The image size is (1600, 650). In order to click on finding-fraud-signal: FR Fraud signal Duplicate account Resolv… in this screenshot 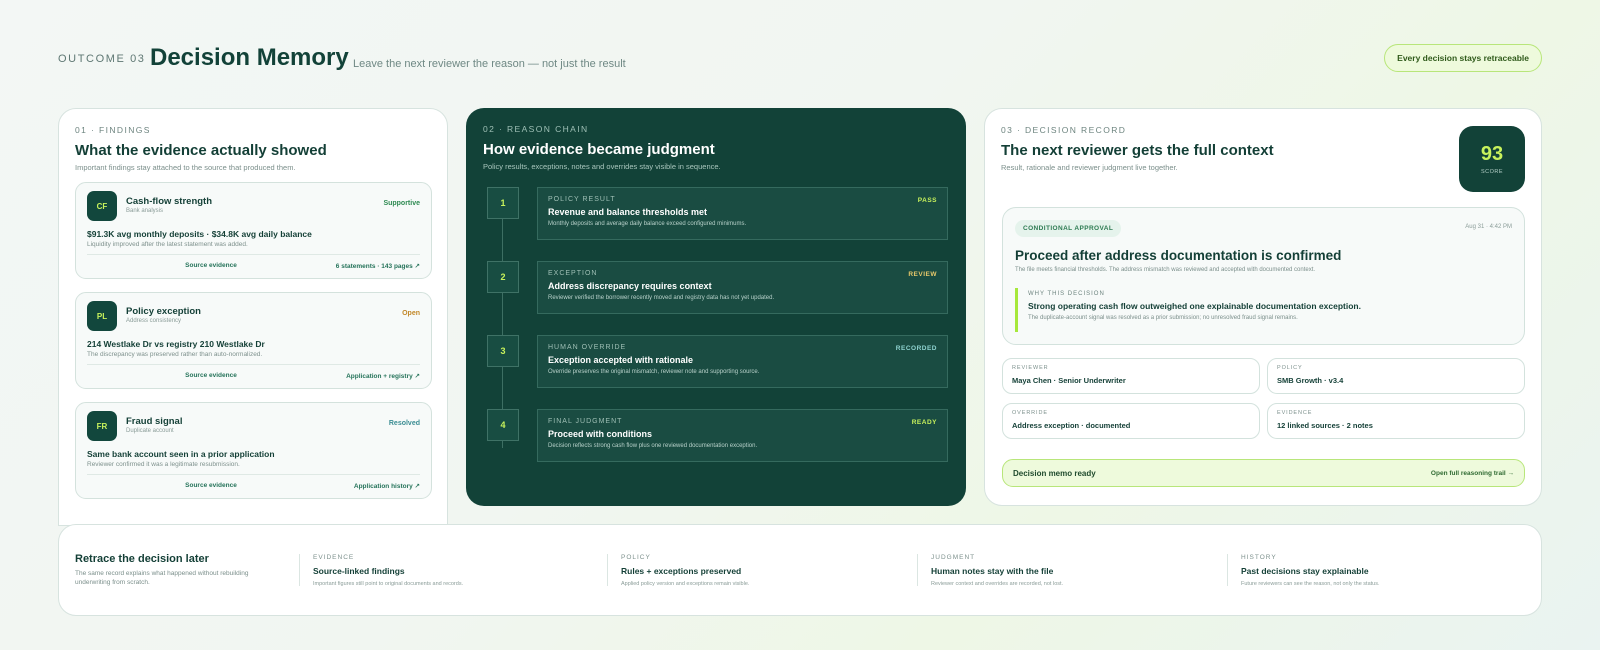, I will do `click(253, 450)`.